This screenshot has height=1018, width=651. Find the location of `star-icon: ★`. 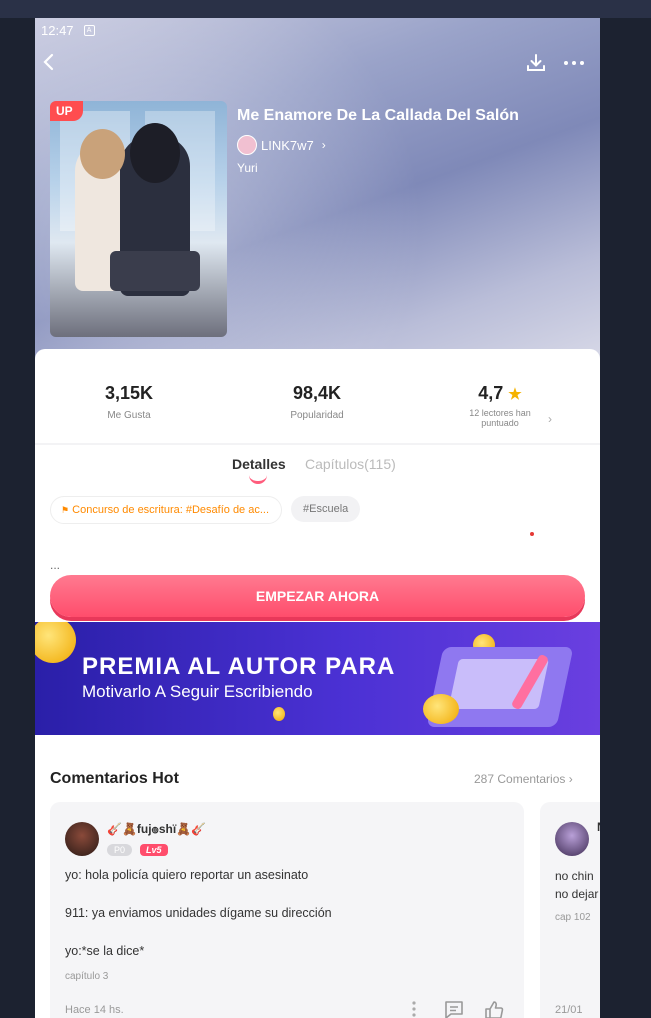

star-icon: ★ is located at coordinates (515, 394).